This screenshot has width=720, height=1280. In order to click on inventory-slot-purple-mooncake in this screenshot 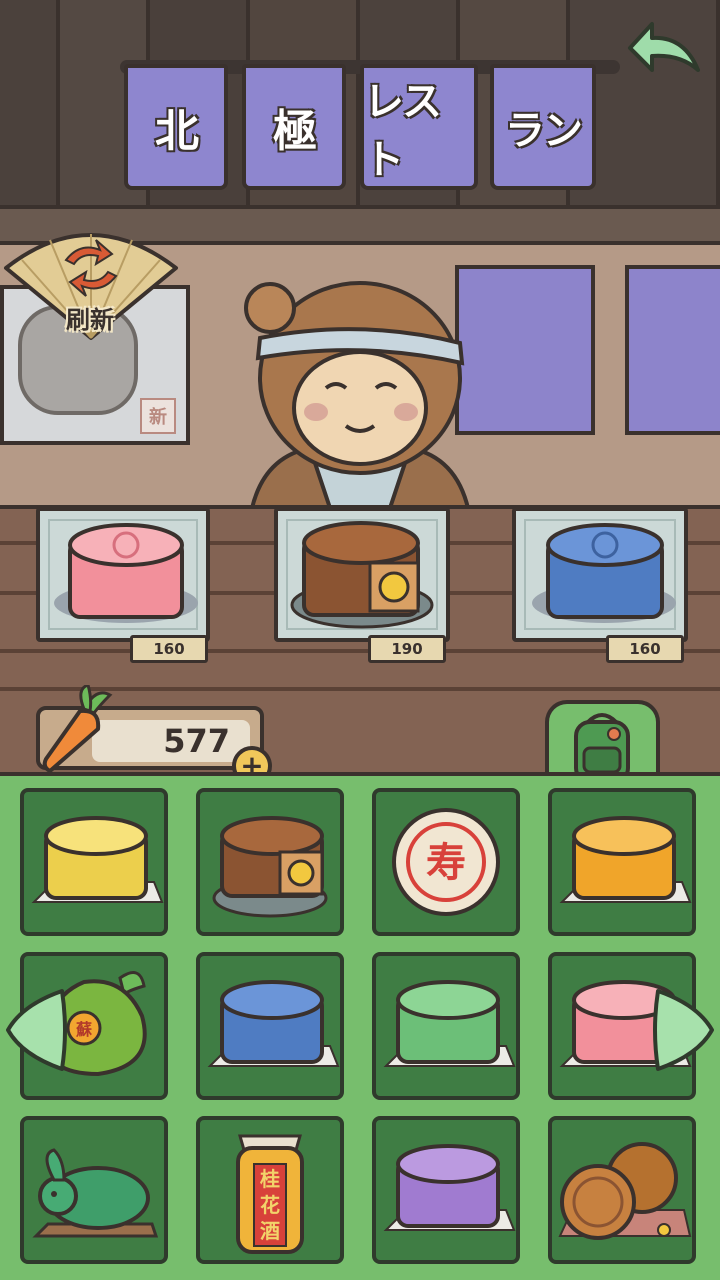, I will do `click(446, 1190)`.